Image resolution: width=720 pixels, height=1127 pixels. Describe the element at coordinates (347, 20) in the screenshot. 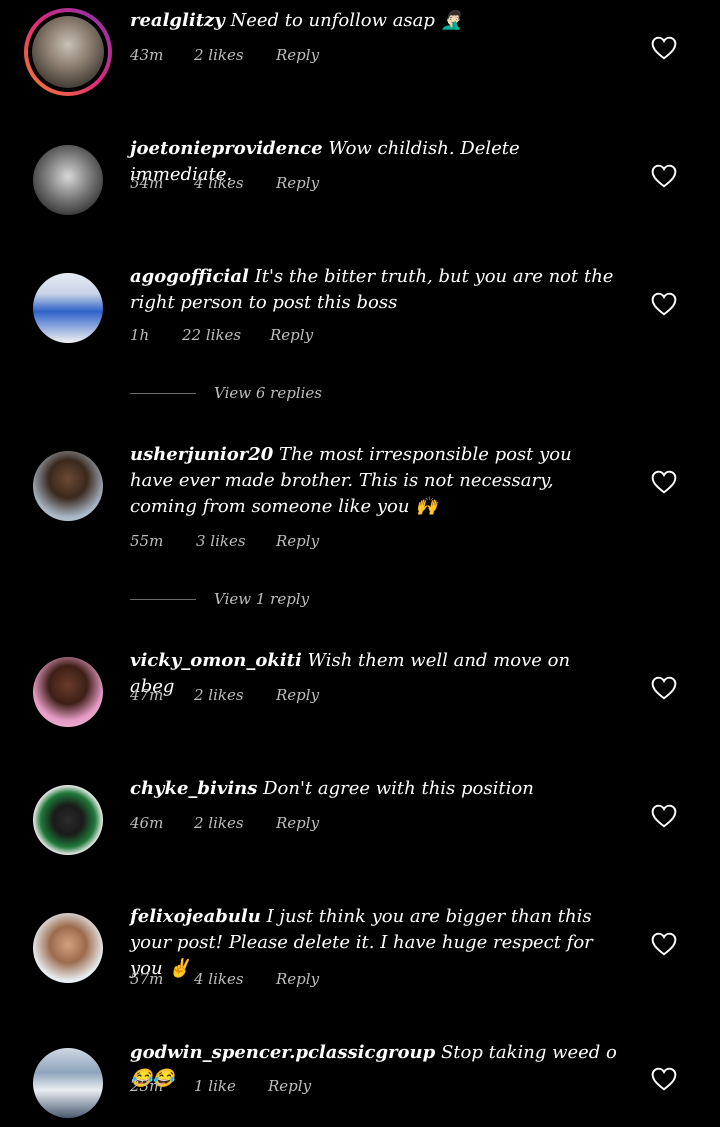

I see `comment-text: Need to unfollow asap 🤦🏻‍♂️` at that location.